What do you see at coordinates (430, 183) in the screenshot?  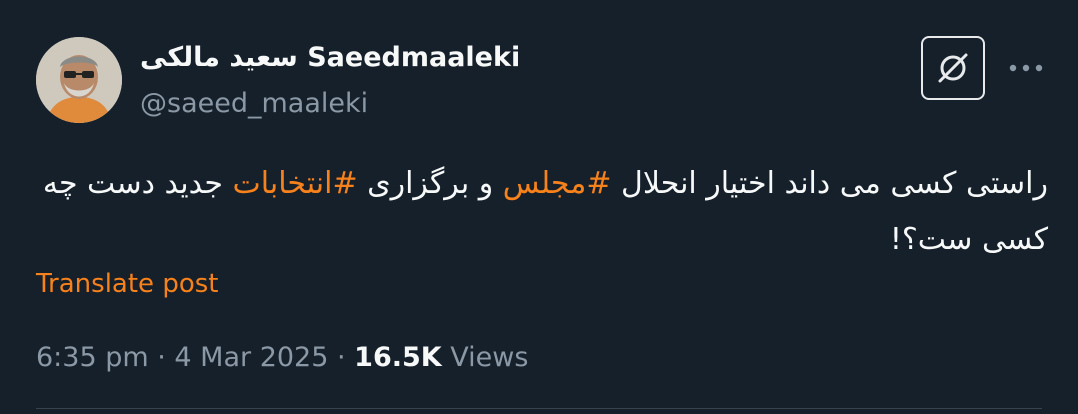 I see `post-text-part: و برگزاری` at bounding box center [430, 183].